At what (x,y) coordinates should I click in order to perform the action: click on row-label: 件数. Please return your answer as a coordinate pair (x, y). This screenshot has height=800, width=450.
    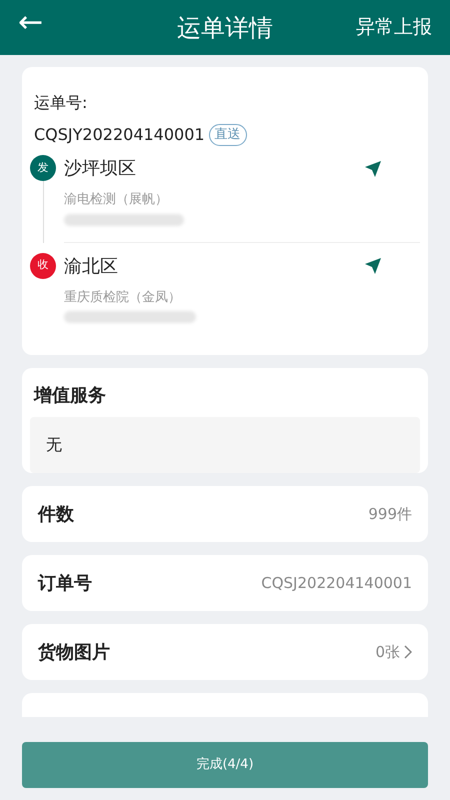
    Looking at the image, I should click on (56, 514).